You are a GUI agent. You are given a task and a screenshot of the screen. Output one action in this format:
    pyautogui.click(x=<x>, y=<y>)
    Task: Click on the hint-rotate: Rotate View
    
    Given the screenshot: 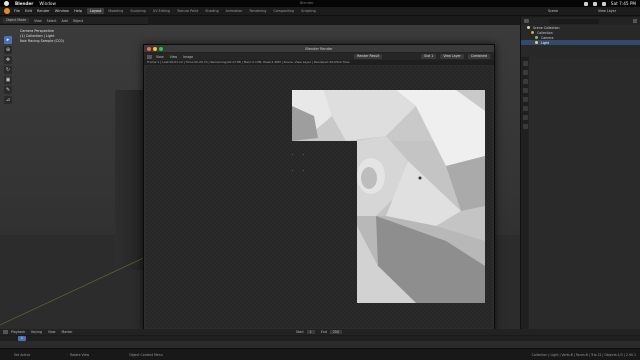 What is the action you would take?
    pyautogui.click(x=80, y=354)
    